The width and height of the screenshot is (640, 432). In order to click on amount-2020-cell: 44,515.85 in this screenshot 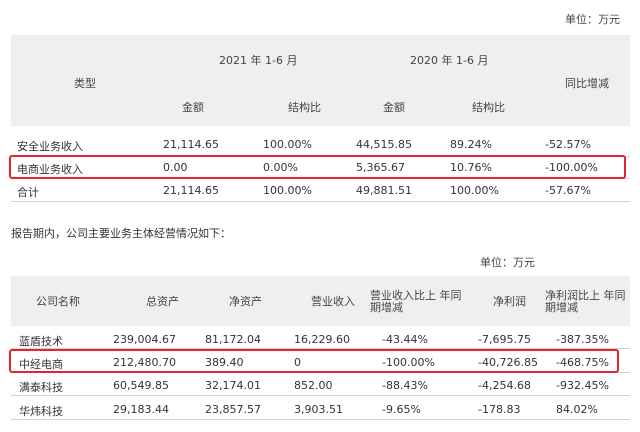, I will do `click(384, 144)`.